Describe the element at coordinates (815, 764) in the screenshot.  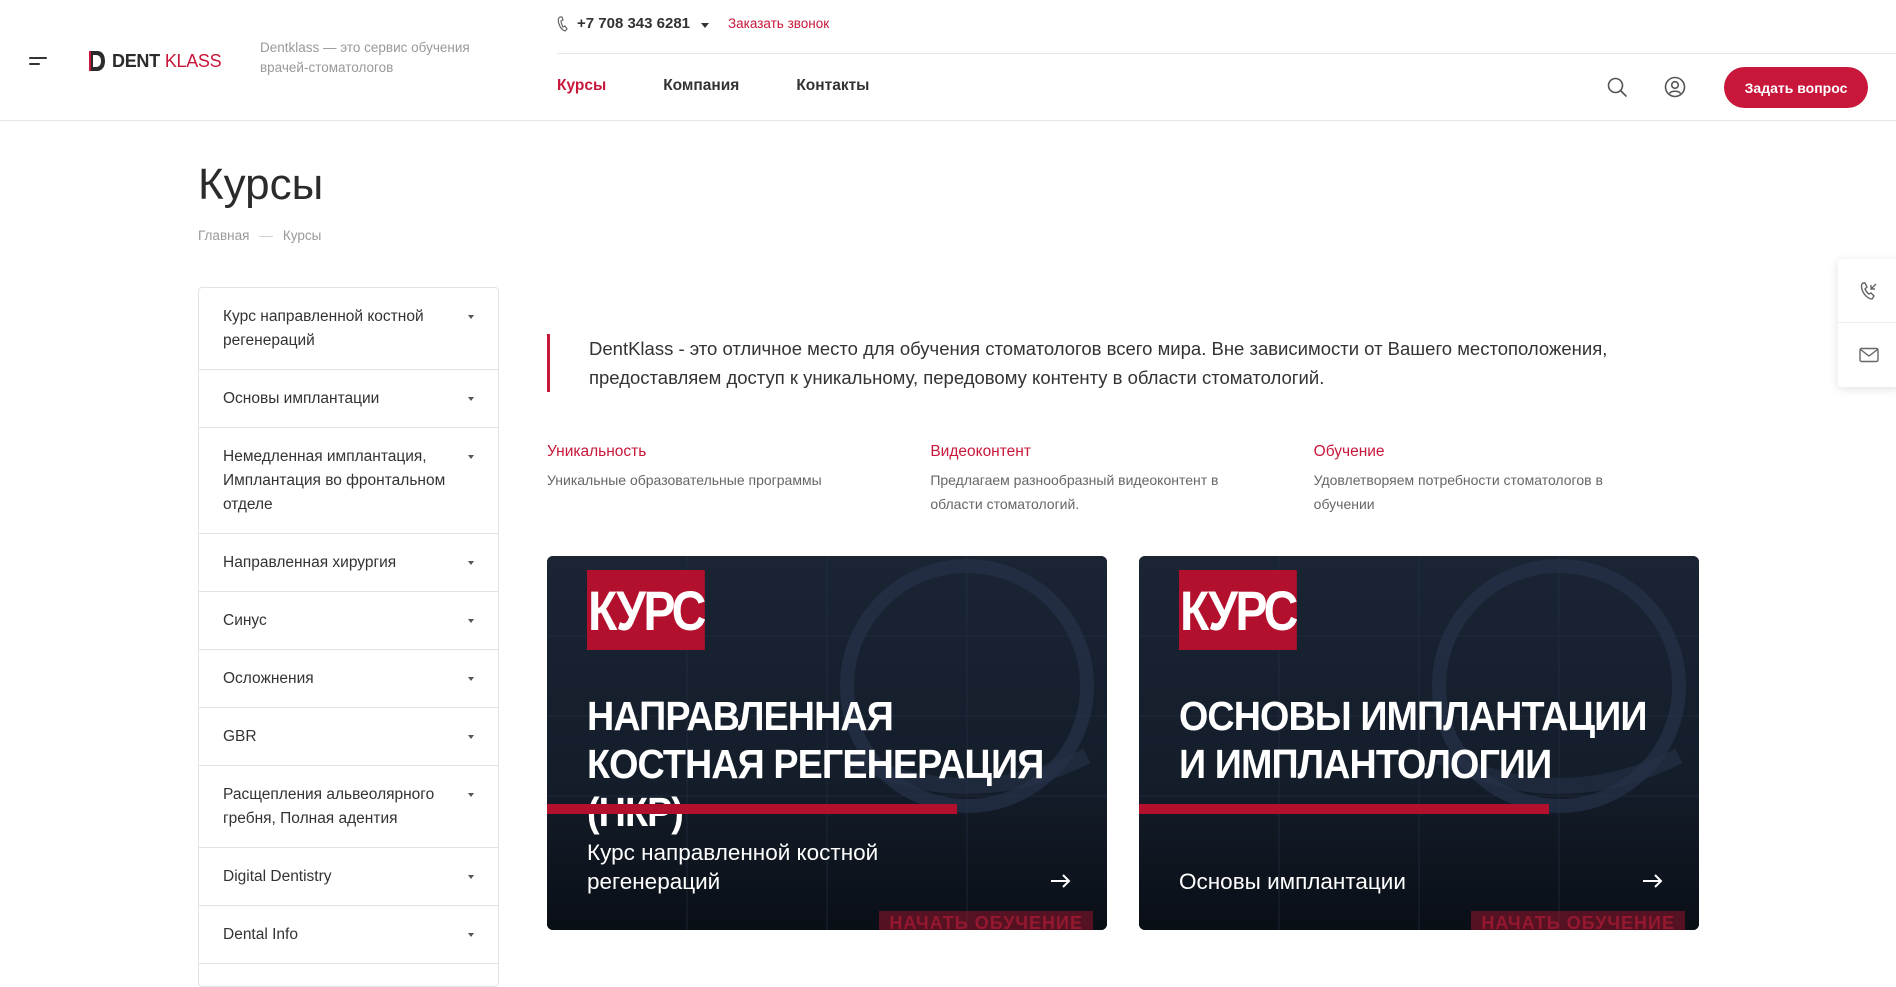
I see `card-headline: НАПРАВЛЕННАЯ КОСТНАЯ РЕГЕНЕРАЦИЯ (НКР)` at that location.